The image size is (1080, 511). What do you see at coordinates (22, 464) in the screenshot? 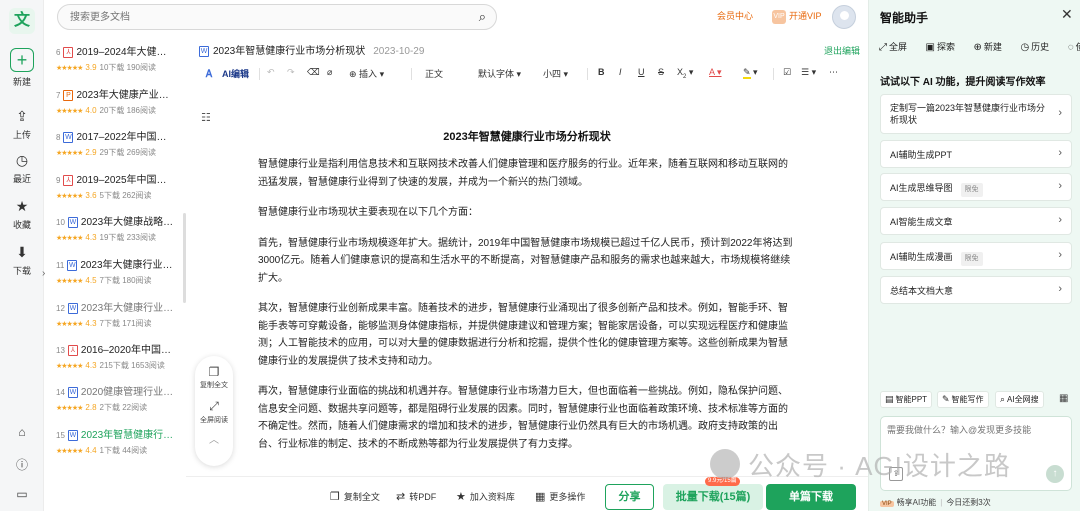
I see `help-icon: ⓘ` at bounding box center [22, 464].